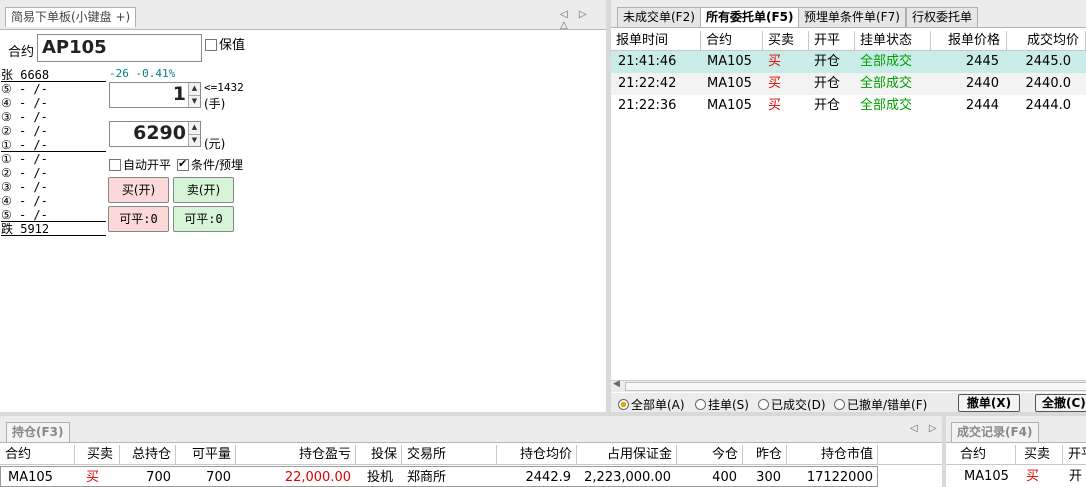 This screenshot has height=487, width=1086. What do you see at coordinates (848, 62) in the screenshot?
I see `table-row: 21:41:46 MA105 买 开仓 全部成交 2445 2445.0` at bounding box center [848, 62].